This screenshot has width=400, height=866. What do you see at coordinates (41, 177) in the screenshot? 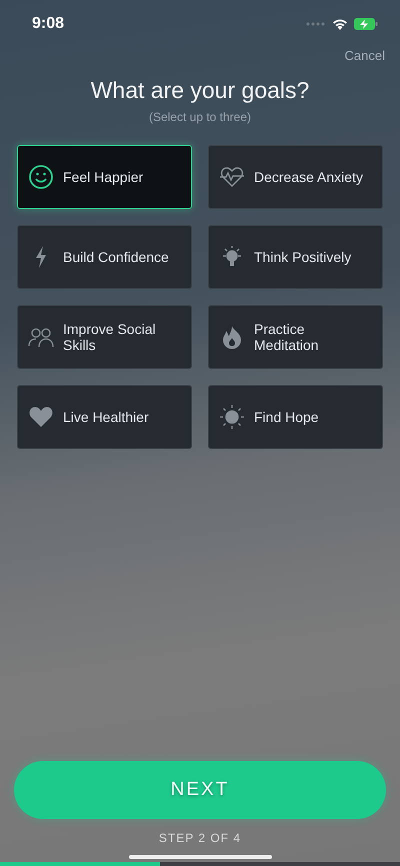
I see `smiley-icon` at bounding box center [41, 177].